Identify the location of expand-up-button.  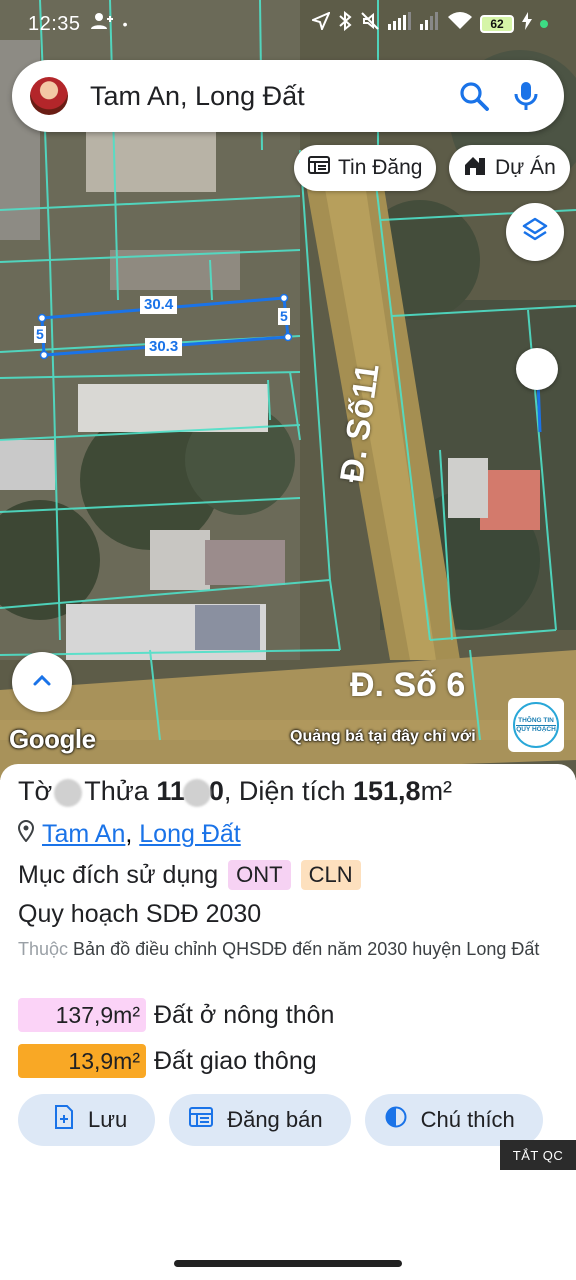
(42, 682).